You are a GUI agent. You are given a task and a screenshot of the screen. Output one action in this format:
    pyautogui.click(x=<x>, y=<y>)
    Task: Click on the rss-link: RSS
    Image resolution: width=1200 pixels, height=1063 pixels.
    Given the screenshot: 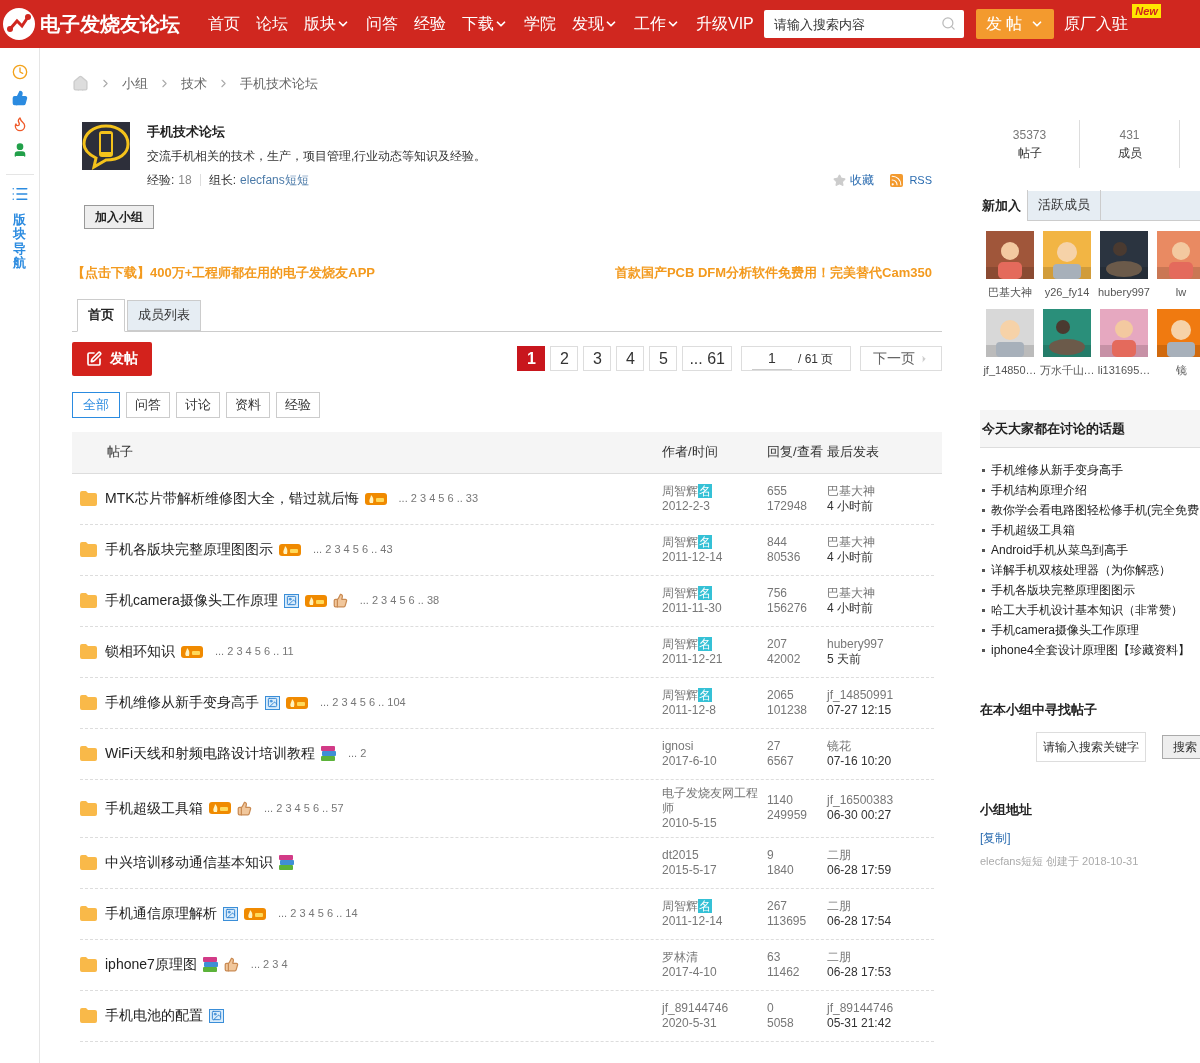 What is the action you would take?
    pyautogui.click(x=920, y=180)
    